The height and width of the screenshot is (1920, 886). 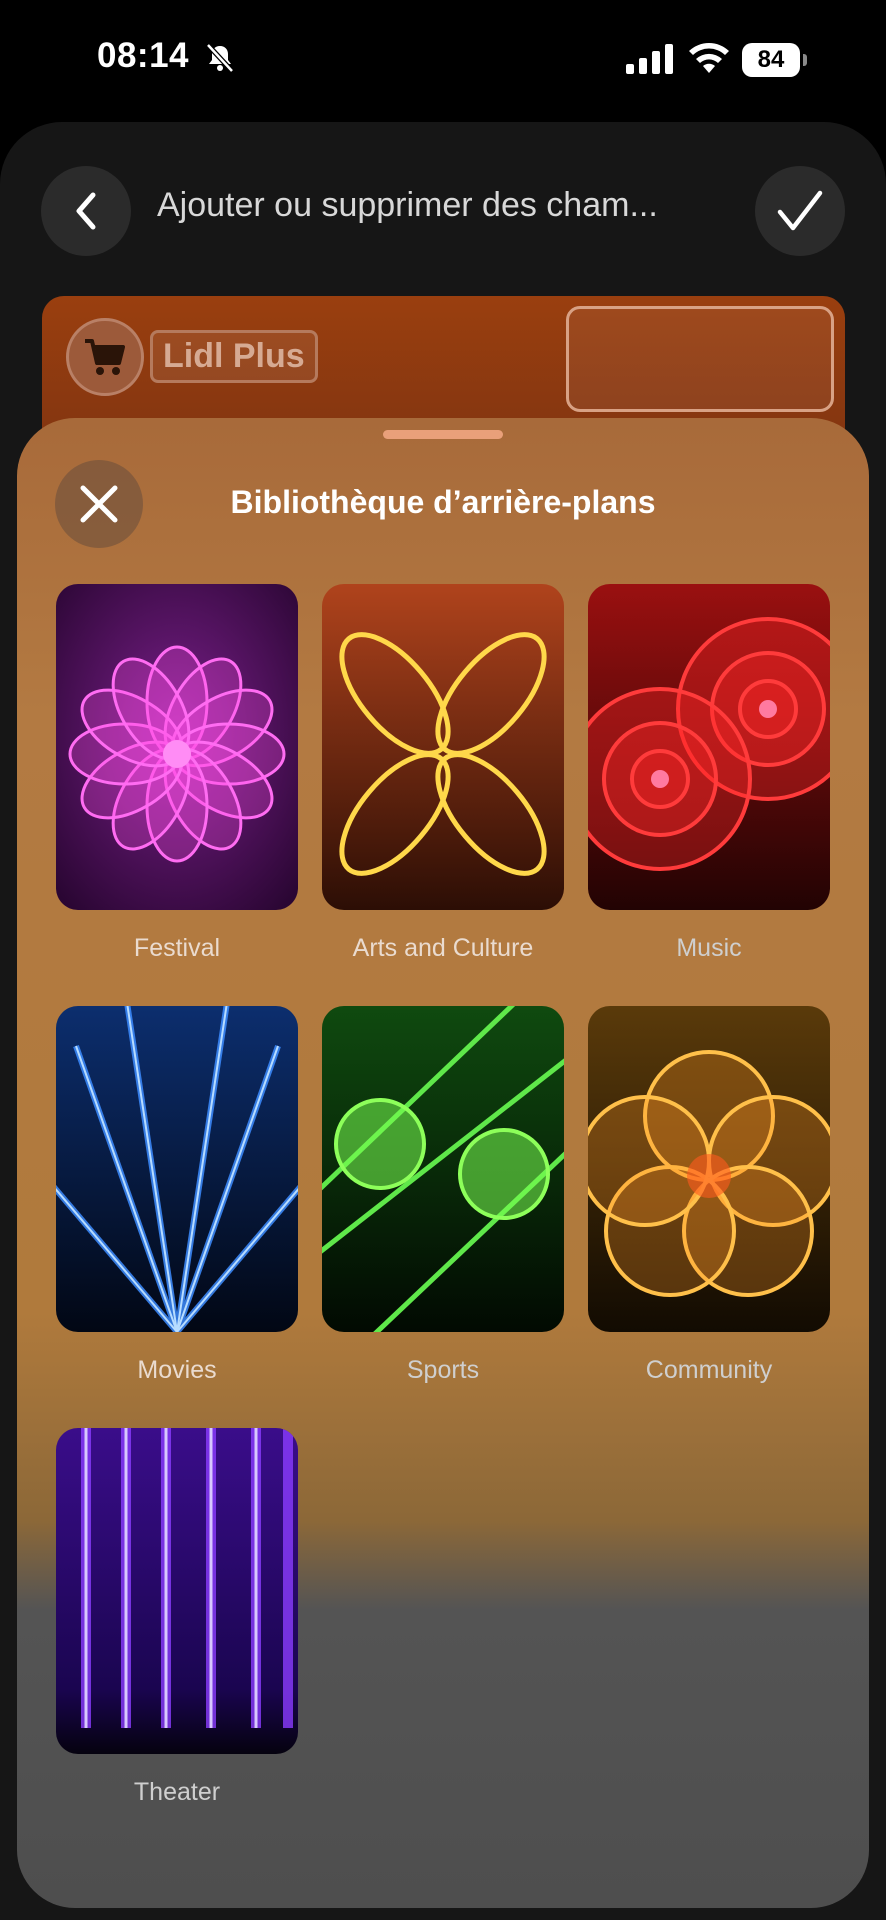 What do you see at coordinates (143, 55) in the screenshot?
I see `status-time: 08:14` at bounding box center [143, 55].